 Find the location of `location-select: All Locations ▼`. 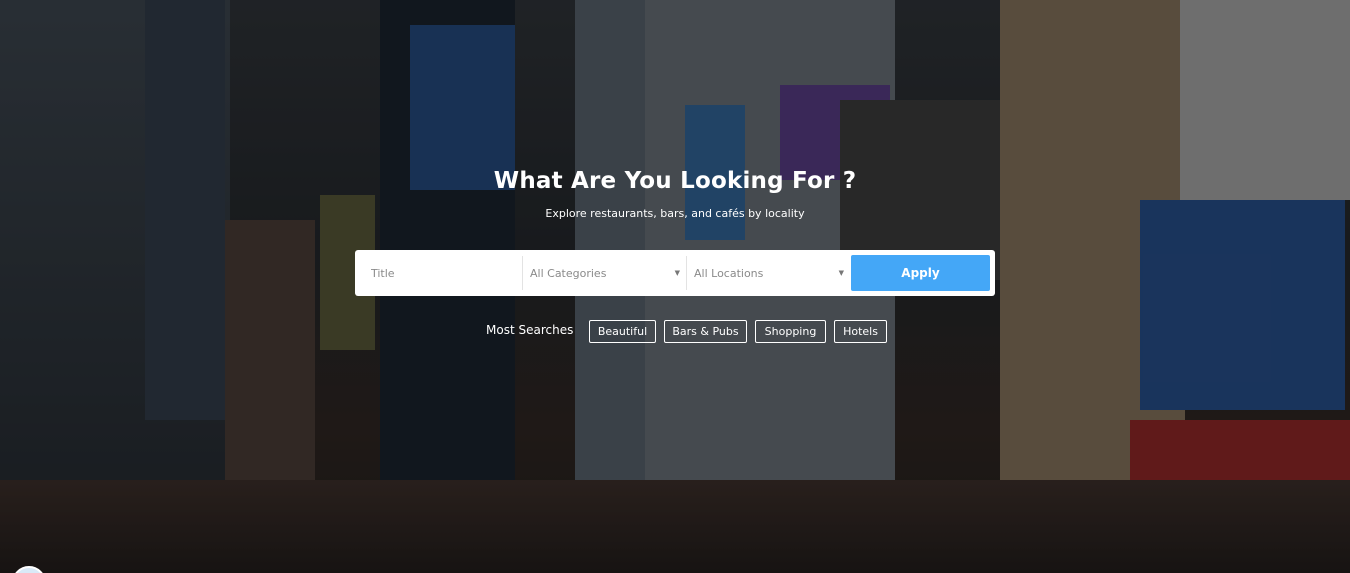

location-select: All Locations ▼ is located at coordinates (768, 273).